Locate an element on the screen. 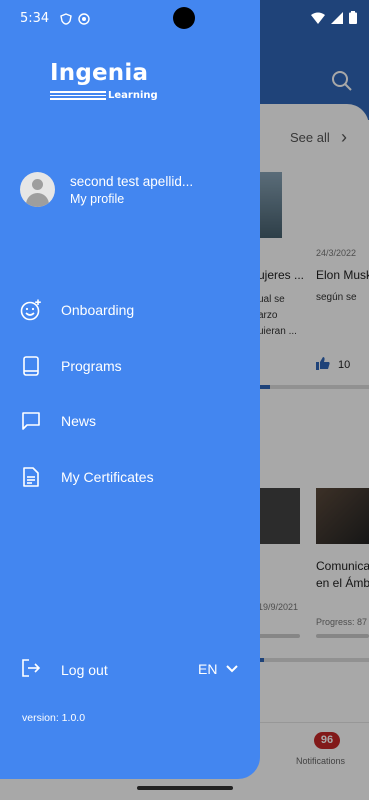 The image size is (369, 800). signal-icon is located at coordinates (337, 20).